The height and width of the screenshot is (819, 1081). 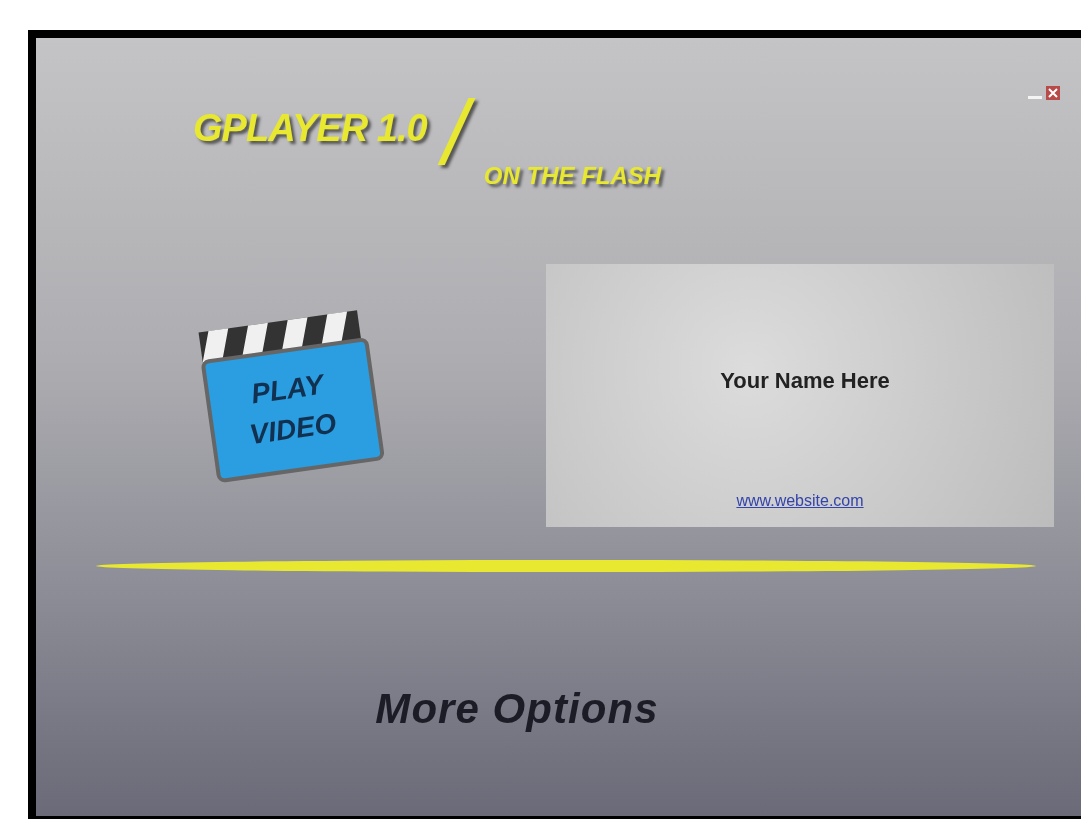 What do you see at coordinates (455, 134) in the screenshot?
I see `title-slash: /` at bounding box center [455, 134].